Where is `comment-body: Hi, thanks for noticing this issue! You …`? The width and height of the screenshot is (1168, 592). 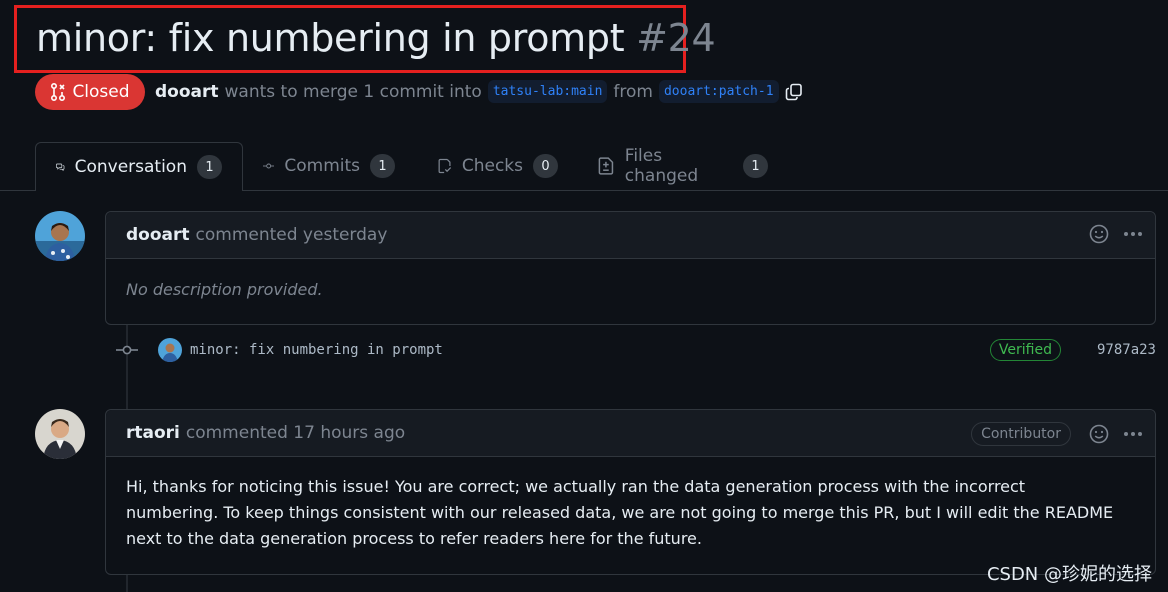
comment-body: Hi, thanks for noticing this issue! You … is located at coordinates (620, 512).